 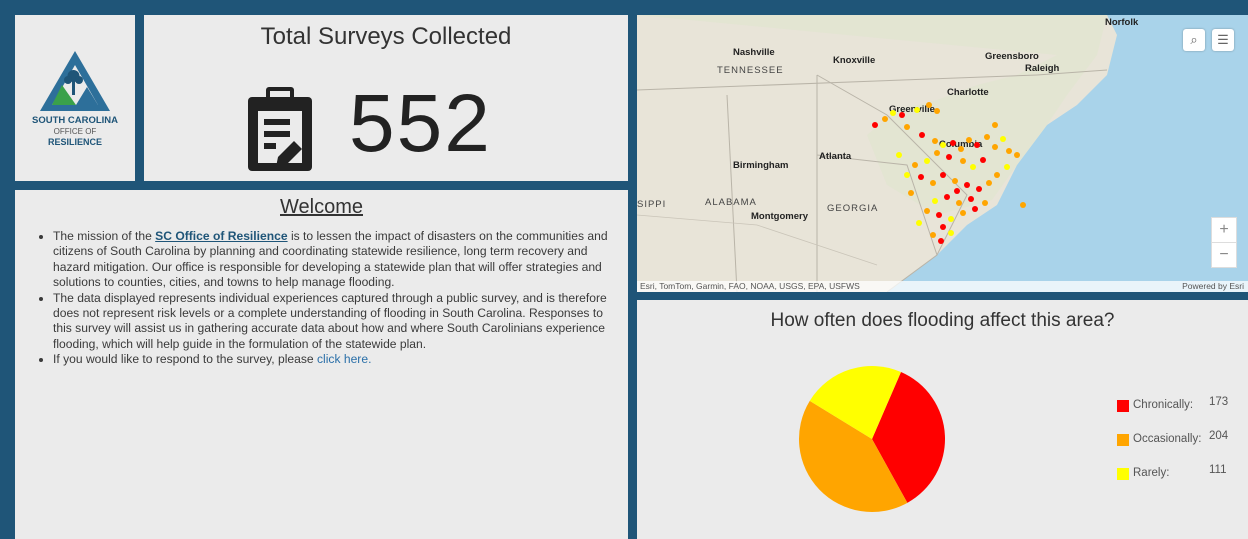 I want to click on clipboard-icon, so click(x=280, y=129).